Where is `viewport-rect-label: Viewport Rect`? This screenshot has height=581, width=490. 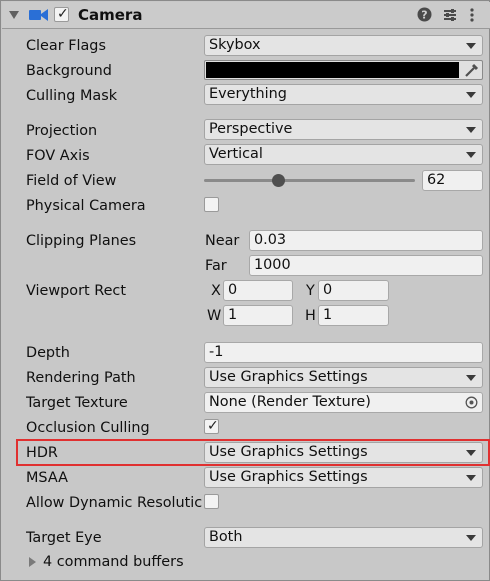
viewport-rect-label: Viewport Rect is located at coordinates (76, 291).